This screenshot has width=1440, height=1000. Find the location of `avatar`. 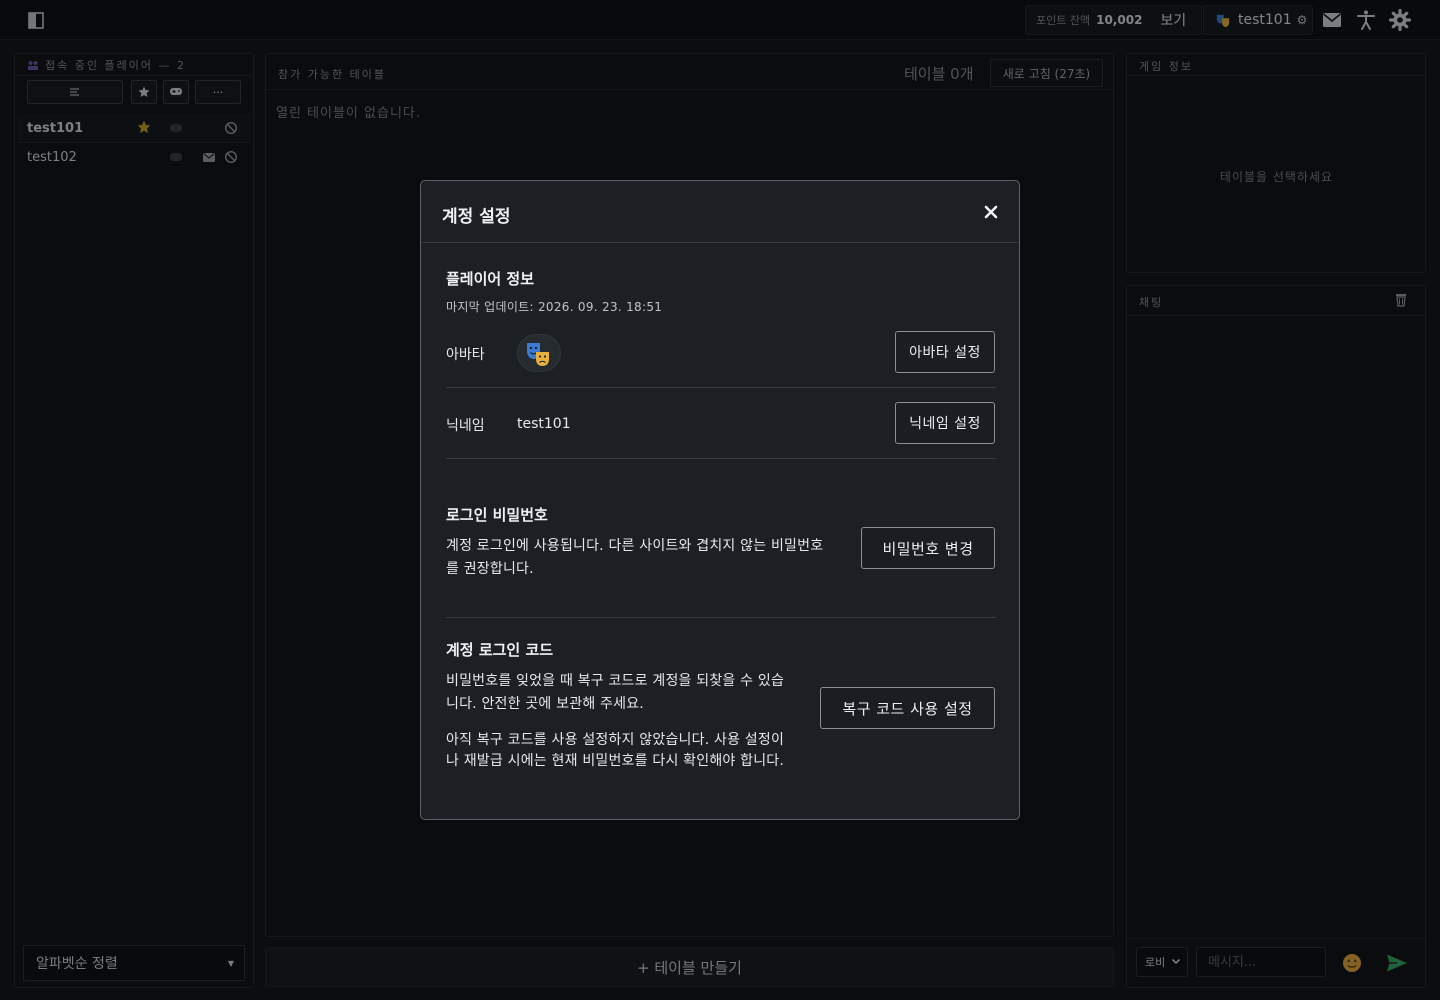

avatar is located at coordinates (539, 353).